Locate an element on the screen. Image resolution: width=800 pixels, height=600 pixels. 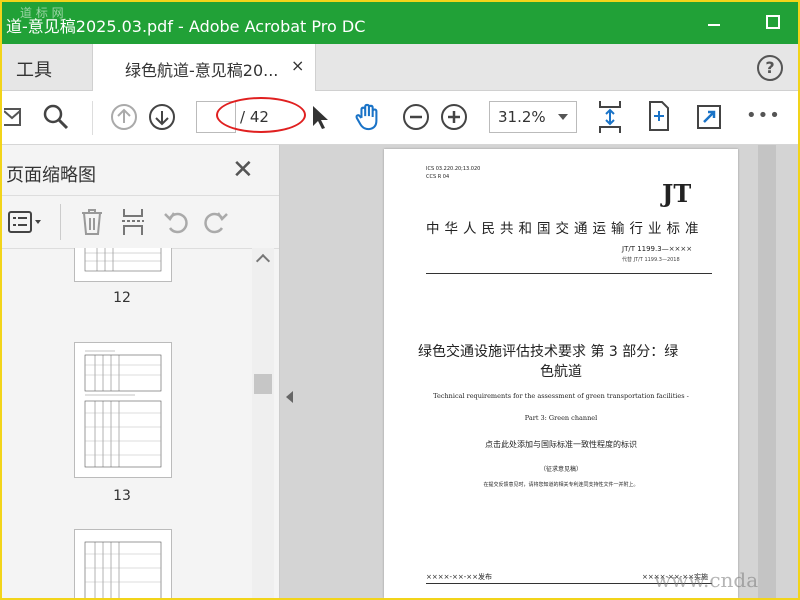
toolbar-separator is located at coordinates (92, 118).